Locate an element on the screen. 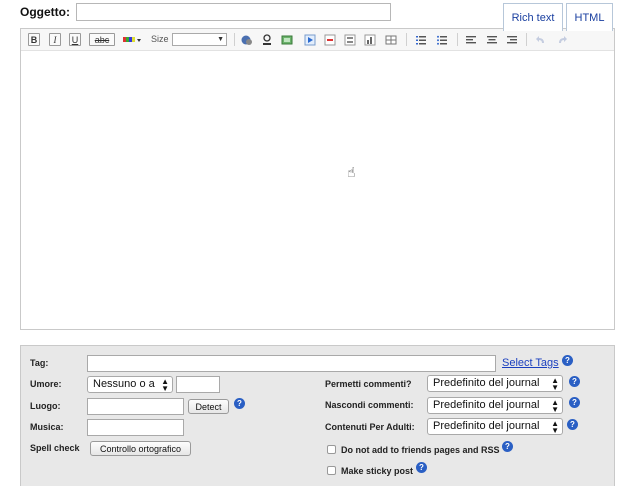 Image resolution: width=625 pixels, height=486 pixels. redo-icon is located at coordinates (562, 39).